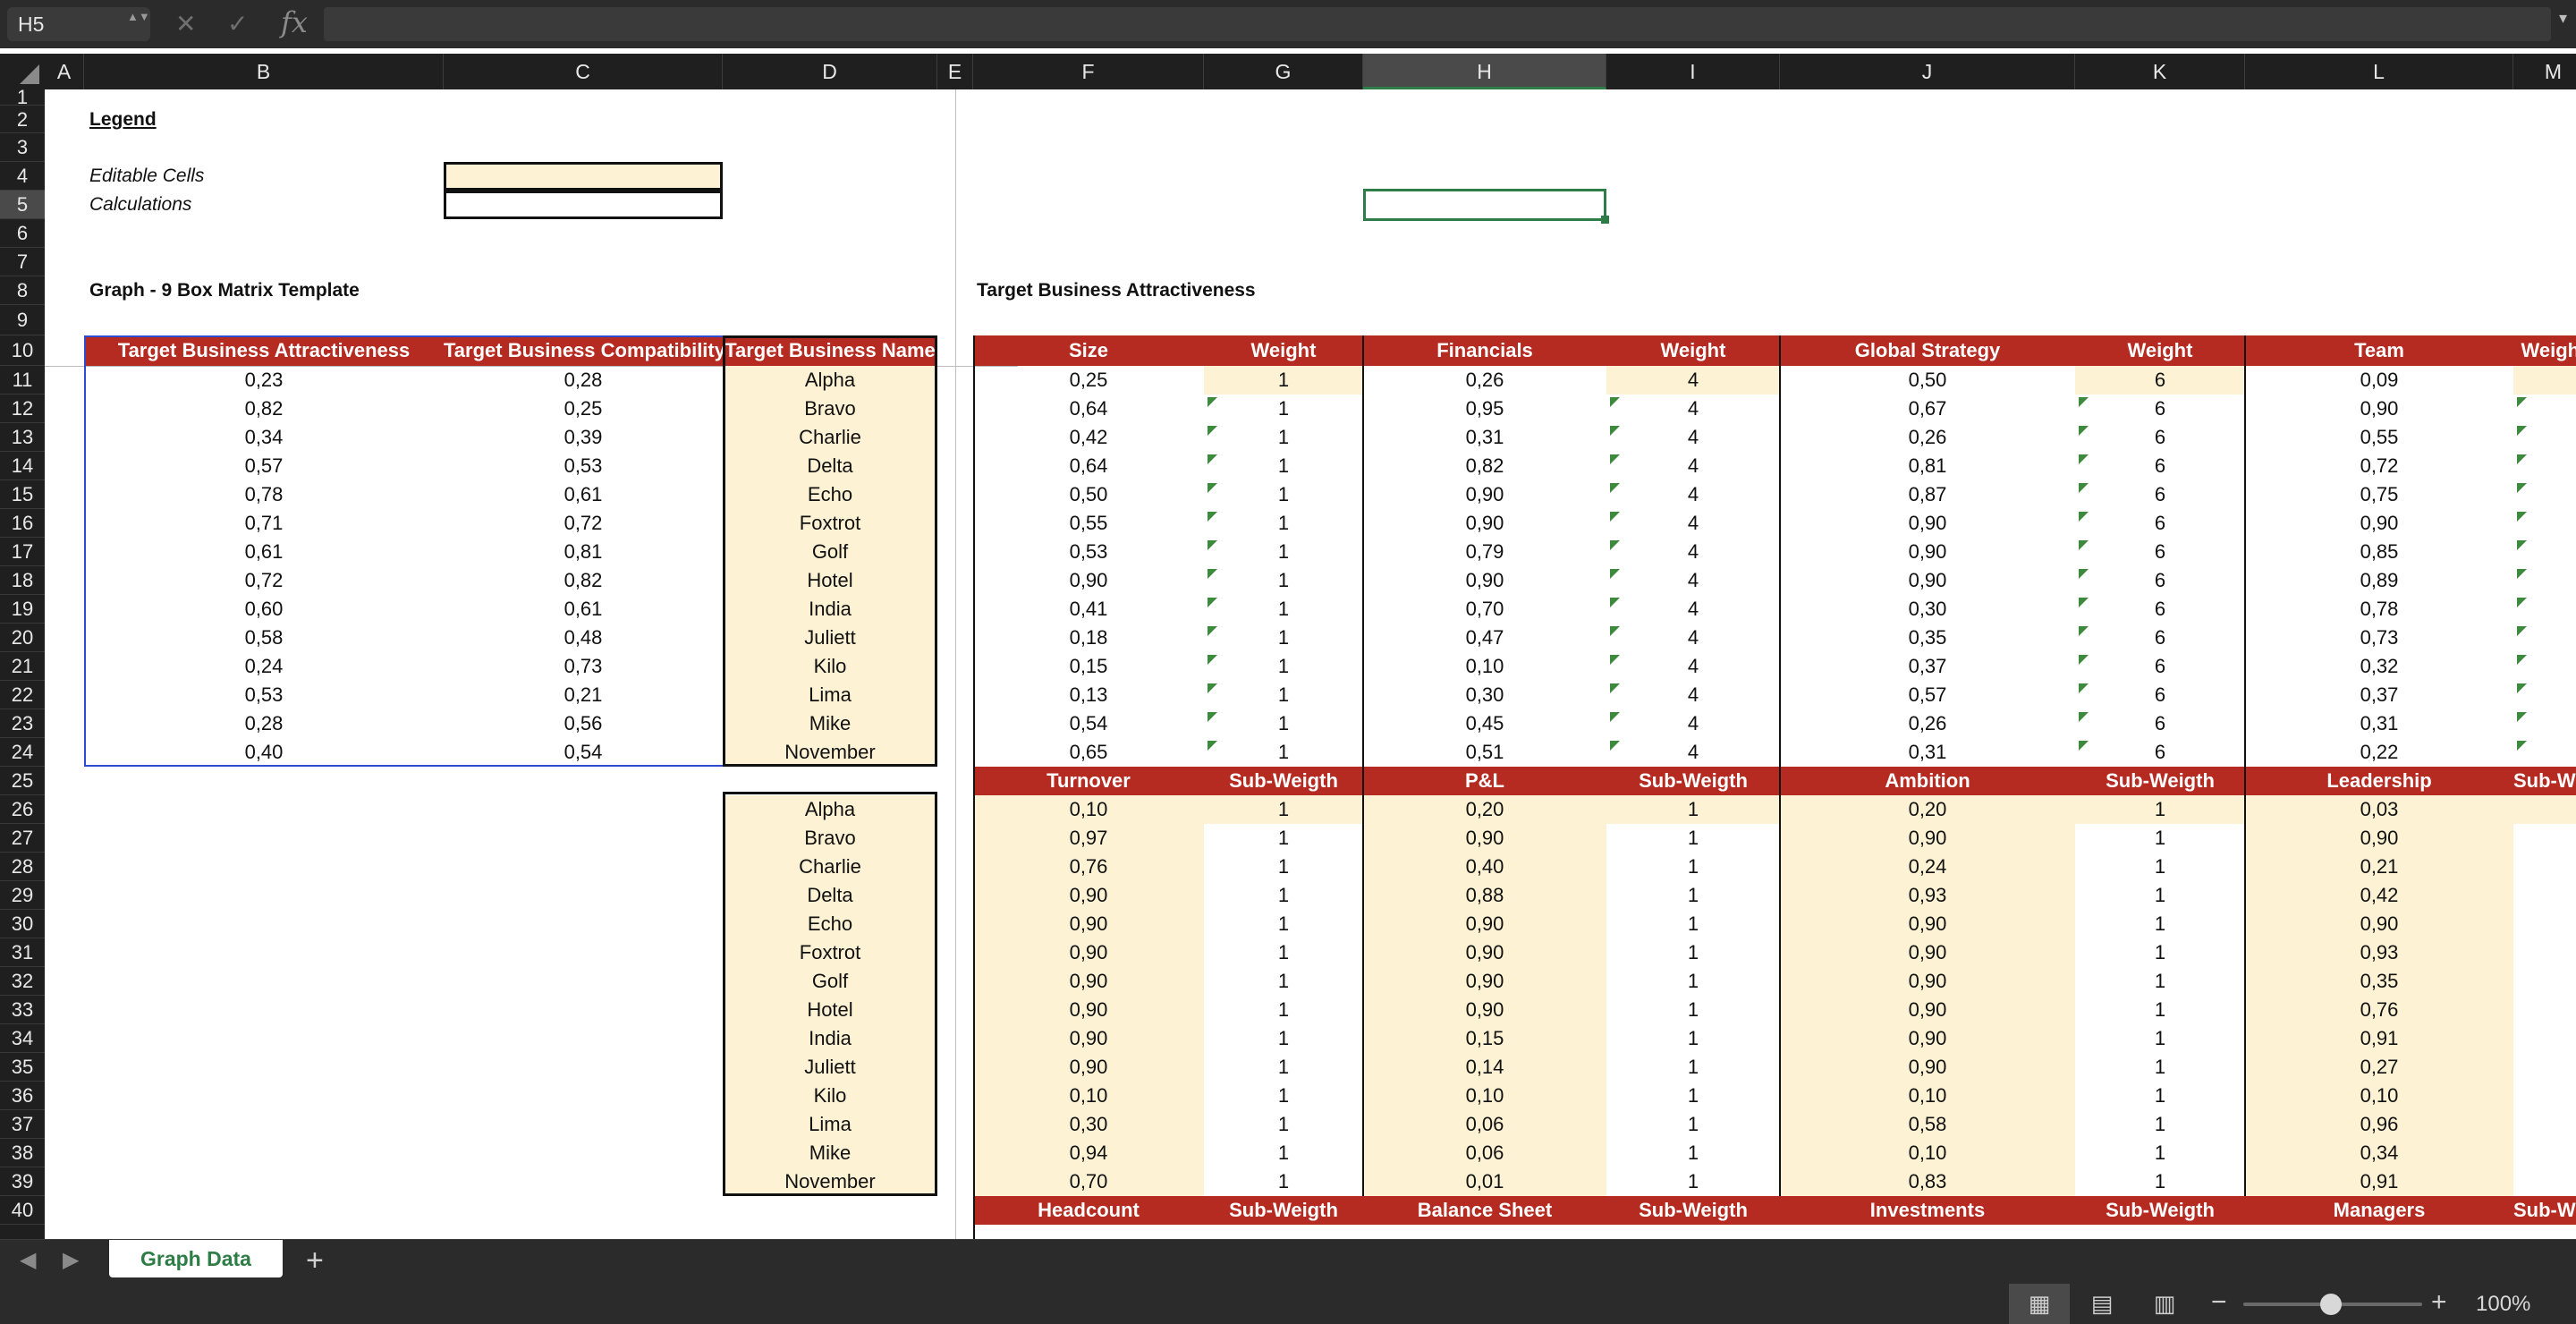 Image resolution: width=2576 pixels, height=1324 pixels. I want to click on row-header-29: 29, so click(22, 895).